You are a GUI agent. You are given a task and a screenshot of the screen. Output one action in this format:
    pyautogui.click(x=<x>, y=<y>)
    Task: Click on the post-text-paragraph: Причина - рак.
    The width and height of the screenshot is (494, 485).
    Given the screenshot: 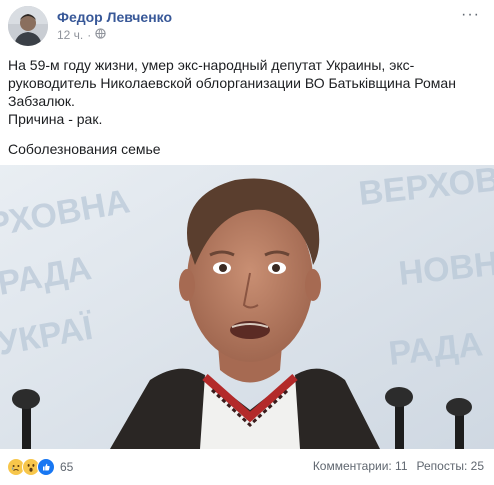 What is the action you would take?
    pyautogui.click(x=55, y=119)
    